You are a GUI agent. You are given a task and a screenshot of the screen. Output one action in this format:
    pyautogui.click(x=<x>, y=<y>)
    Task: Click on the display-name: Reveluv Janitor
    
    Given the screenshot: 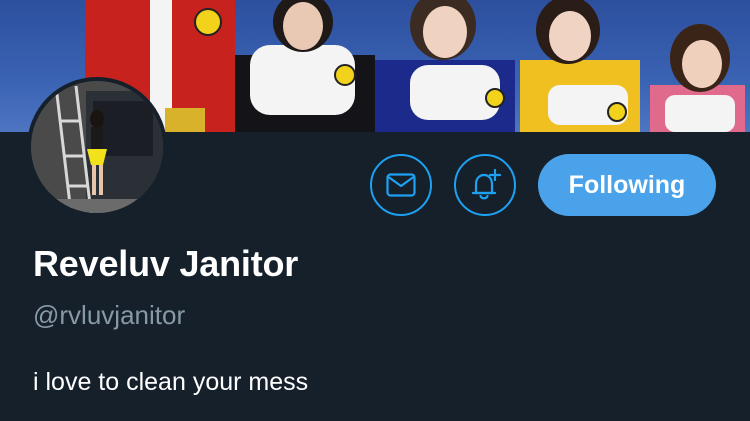 What is the action you would take?
    pyautogui.click(x=166, y=263)
    